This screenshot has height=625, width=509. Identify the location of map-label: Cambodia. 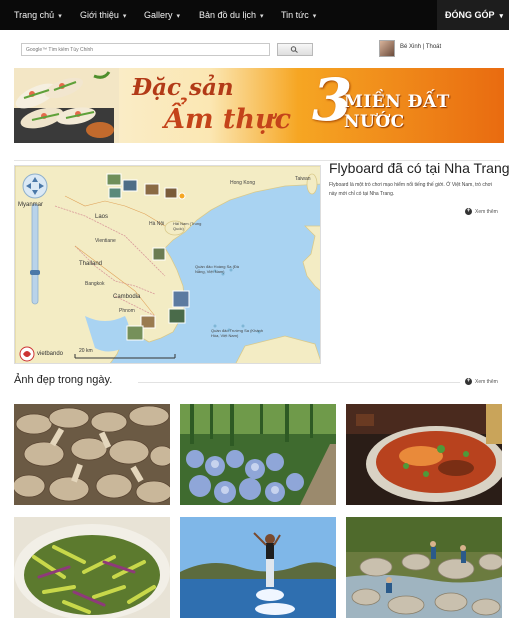
(127, 297).